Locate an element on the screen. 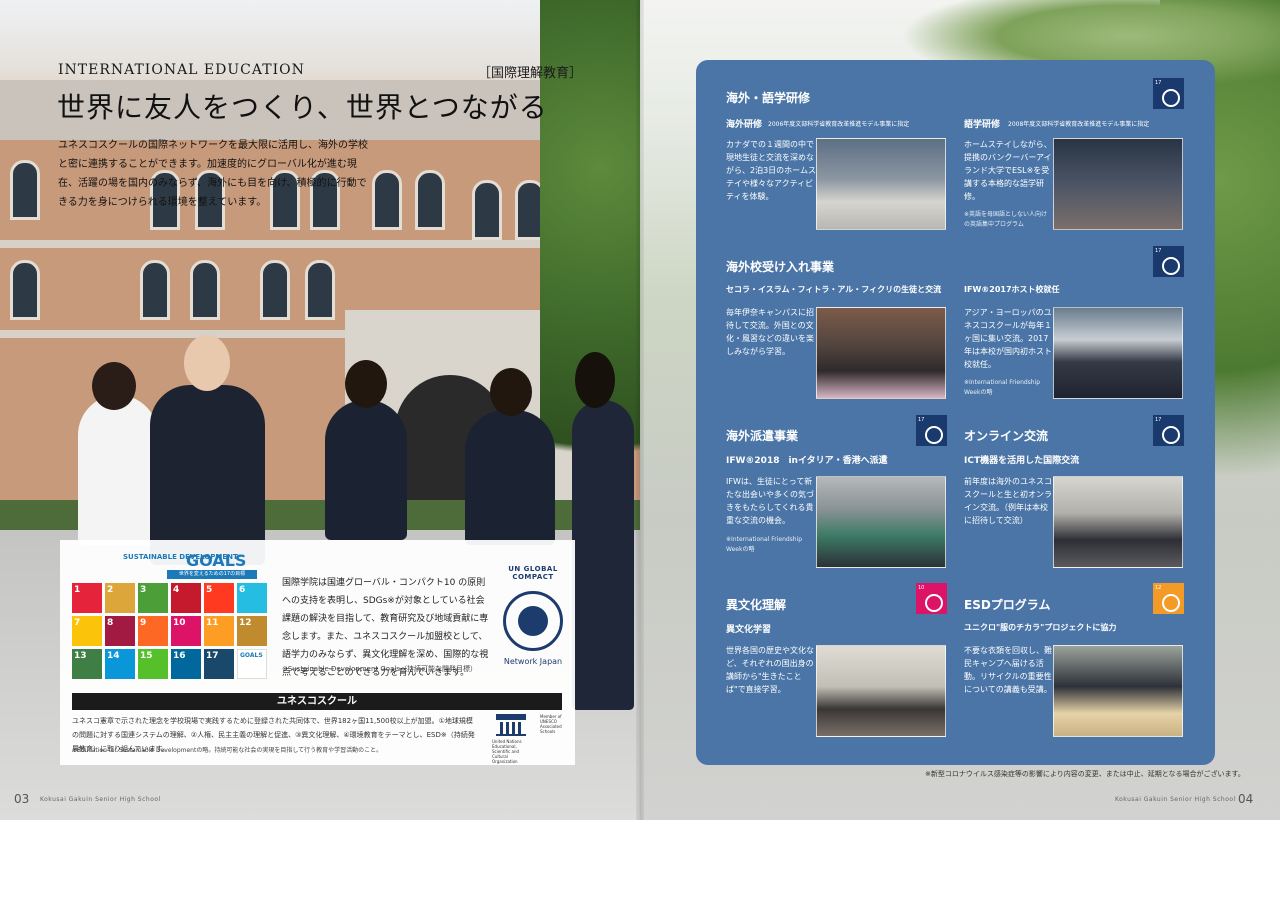  photo-indonesia-students is located at coordinates (881, 353).